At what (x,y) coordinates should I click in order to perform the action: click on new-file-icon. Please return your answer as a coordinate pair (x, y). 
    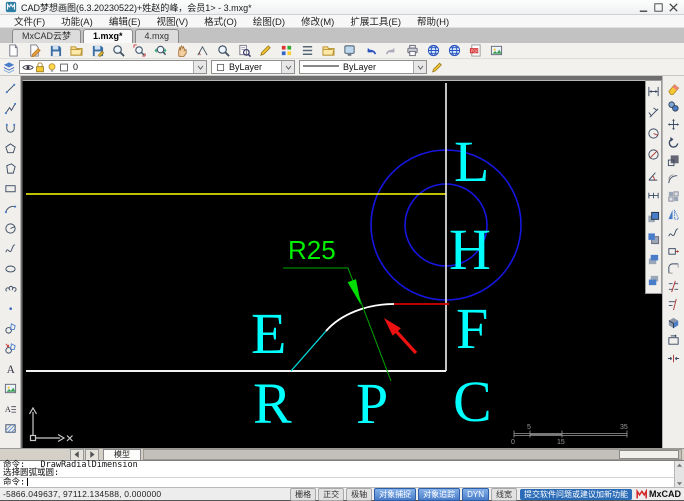
    Looking at the image, I should click on (13, 50).